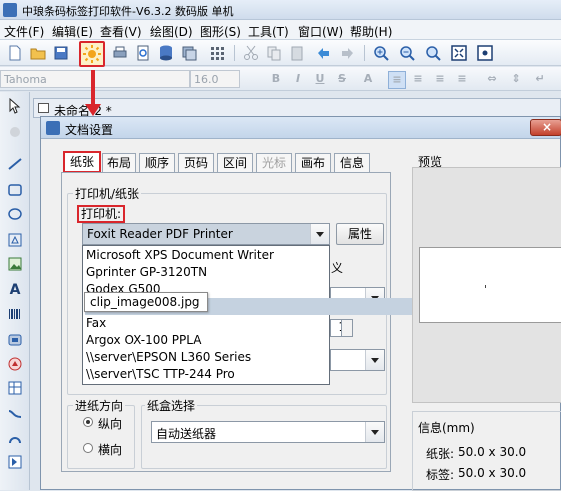 The height and width of the screenshot is (491, 561). Describe the element at coordinates (15, 53) in the screenshot. I see `new-document-icon` at that location.